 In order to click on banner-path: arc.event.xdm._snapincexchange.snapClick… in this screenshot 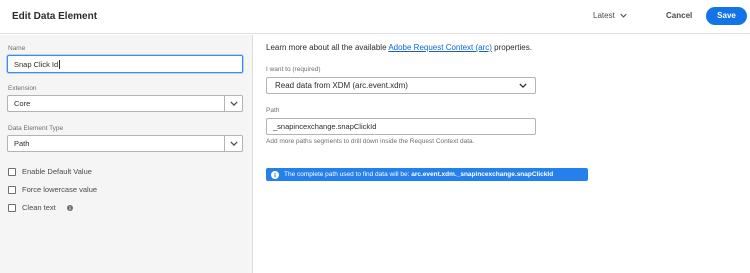, I will do `click(482, 174)`.